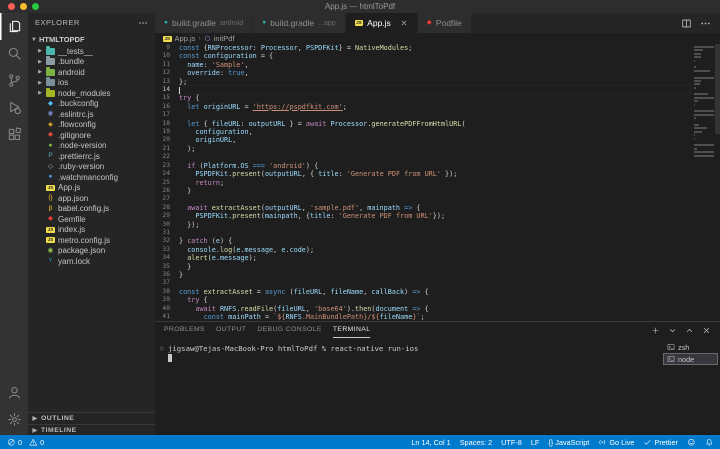  What do you see at coordinates (422, 149) in the screenshot?
I see `code-line-21: 21 );` at bounding box center [422, 149].